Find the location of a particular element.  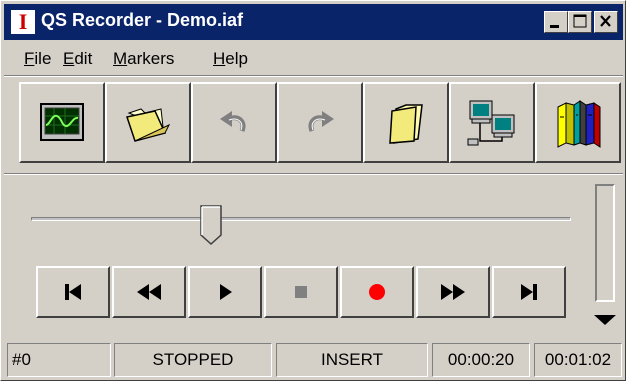

title-bar: I QS Recorder - Demo.iaf is located at coordinates (313, 22).